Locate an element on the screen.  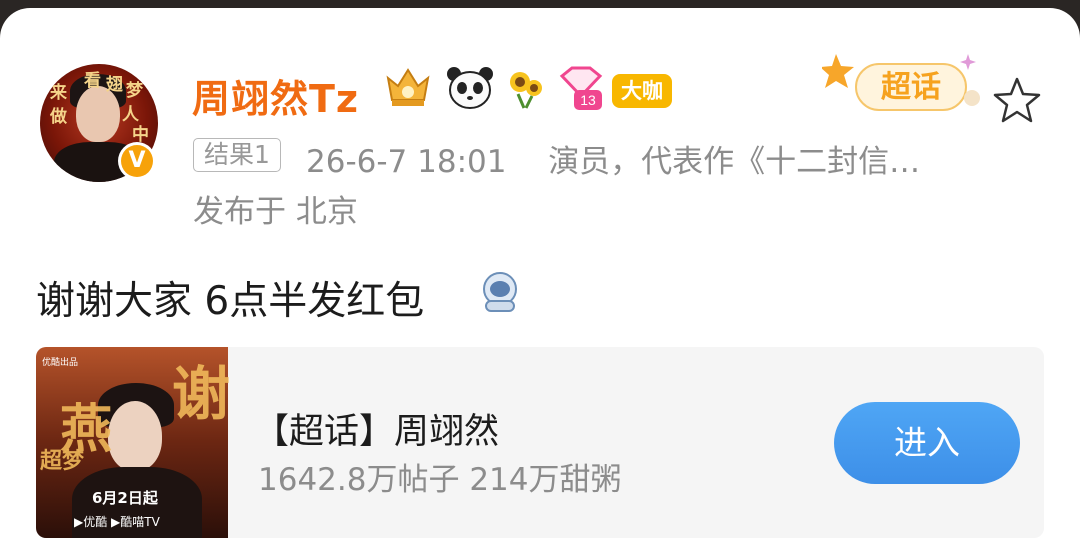
poster-calligraphy: 超梦 is located at coordinates (62, 461).